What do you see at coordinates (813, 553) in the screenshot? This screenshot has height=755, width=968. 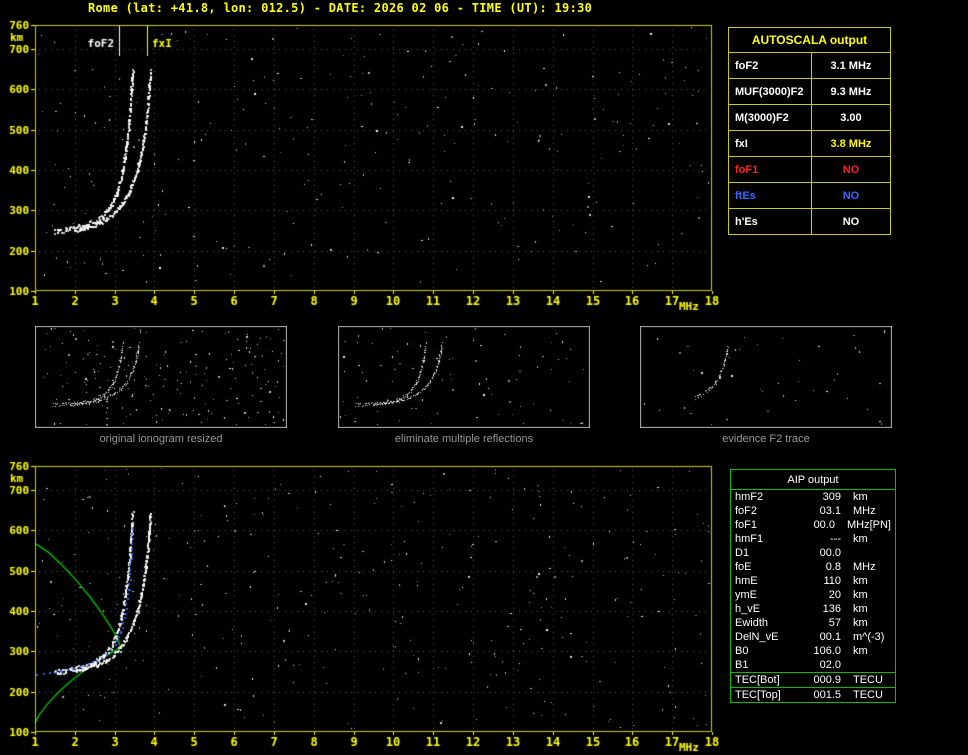 I see `aip-row: D1 00.0` at bounding box center [813, 553].